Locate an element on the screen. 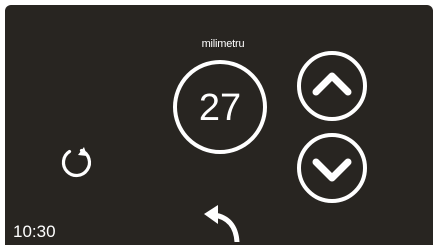 The image size is (436, 245). value-text: 27 is located at coordinates (220, 108).